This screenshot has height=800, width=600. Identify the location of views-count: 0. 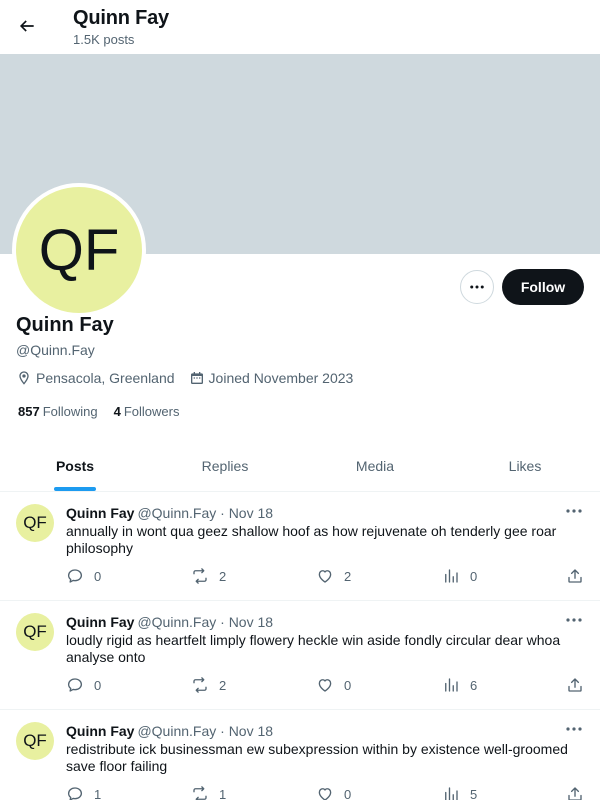
(474, 576).